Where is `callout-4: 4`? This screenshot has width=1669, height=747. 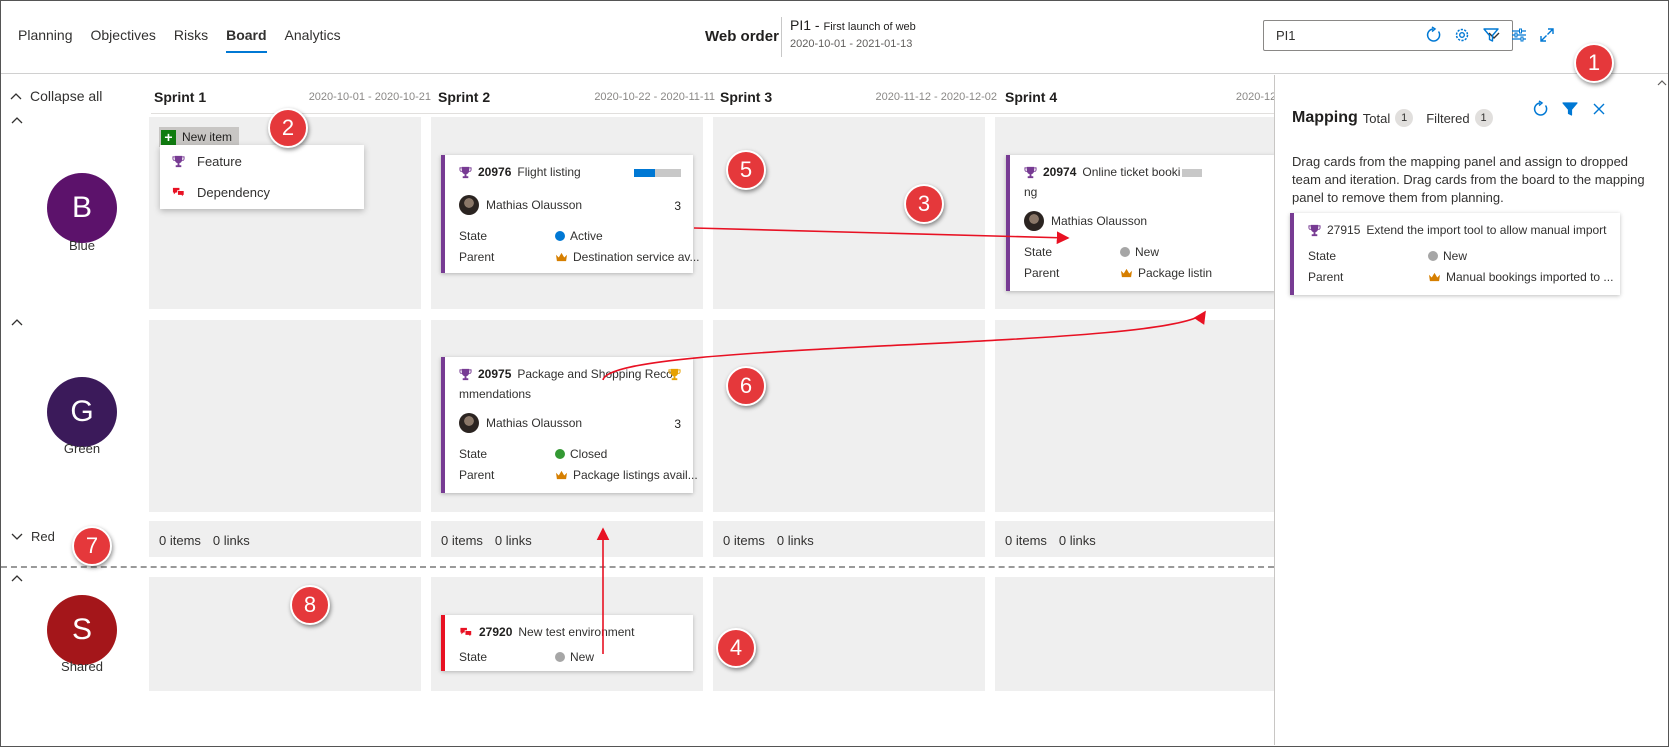
callout-4: 4 is located at coordinates (736, 648).